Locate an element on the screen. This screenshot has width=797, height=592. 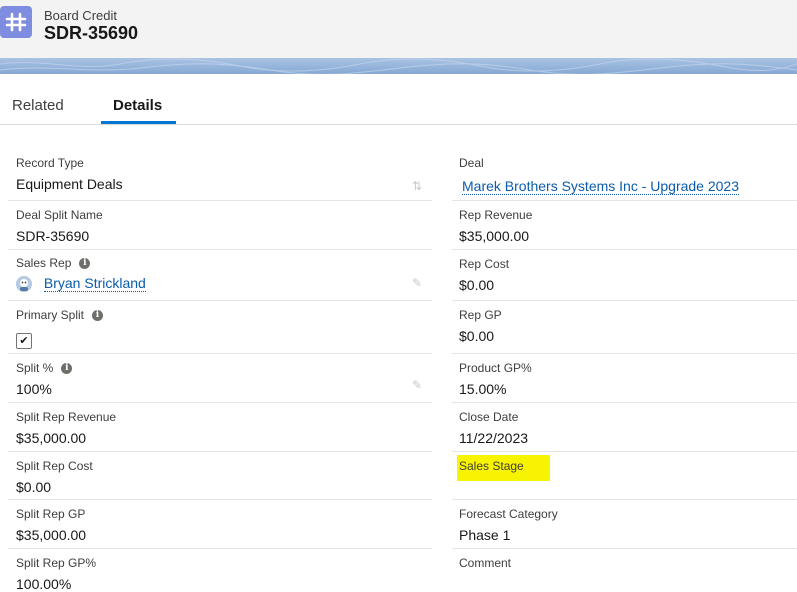
field-label: Forecast Category is located at coordinates (508, 514).